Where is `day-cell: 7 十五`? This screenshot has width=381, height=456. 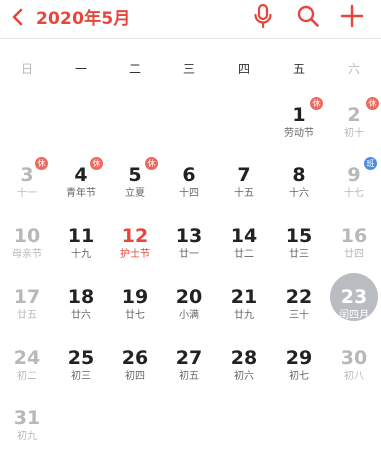
day-cell: 7 十五 is located at coordinates (244, 188).